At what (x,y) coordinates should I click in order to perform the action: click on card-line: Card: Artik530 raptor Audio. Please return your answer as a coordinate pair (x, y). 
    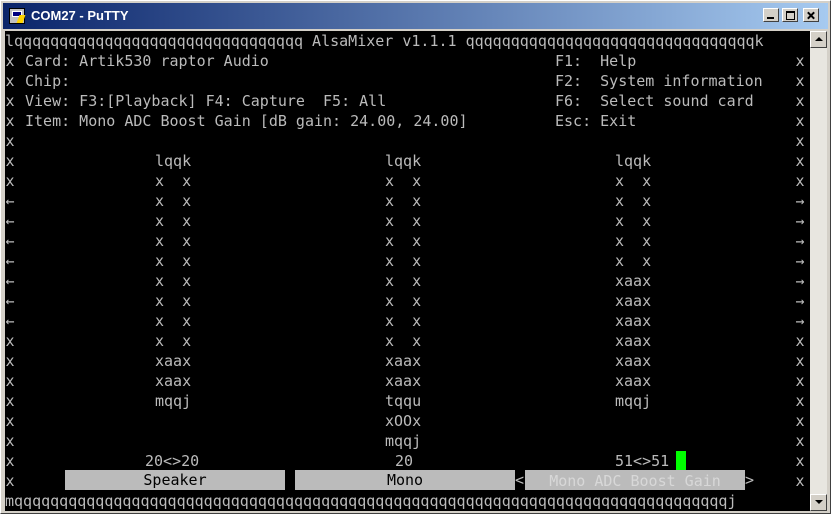
    Looking at the image, I should click on (147, 61).